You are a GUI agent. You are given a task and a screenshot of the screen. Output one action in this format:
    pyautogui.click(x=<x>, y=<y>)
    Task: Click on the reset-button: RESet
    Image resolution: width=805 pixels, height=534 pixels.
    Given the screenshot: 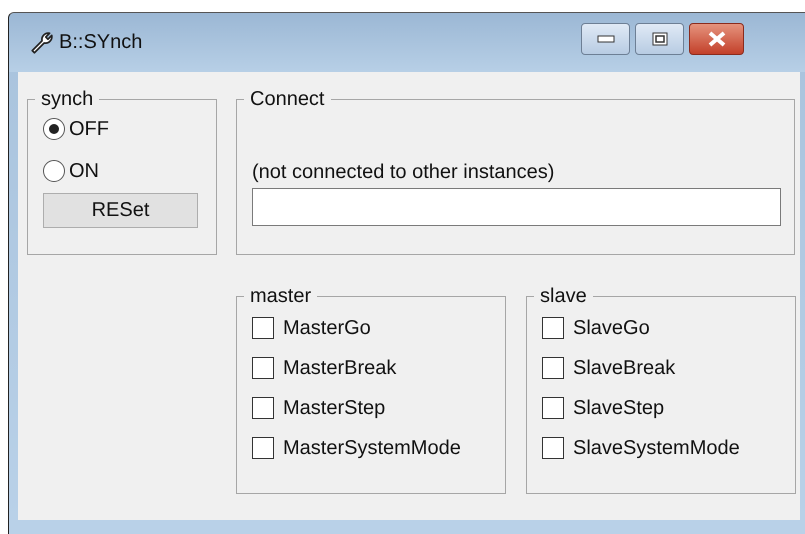 What is the action you would take?
    pyautogui.click(x=120, y=210)
    